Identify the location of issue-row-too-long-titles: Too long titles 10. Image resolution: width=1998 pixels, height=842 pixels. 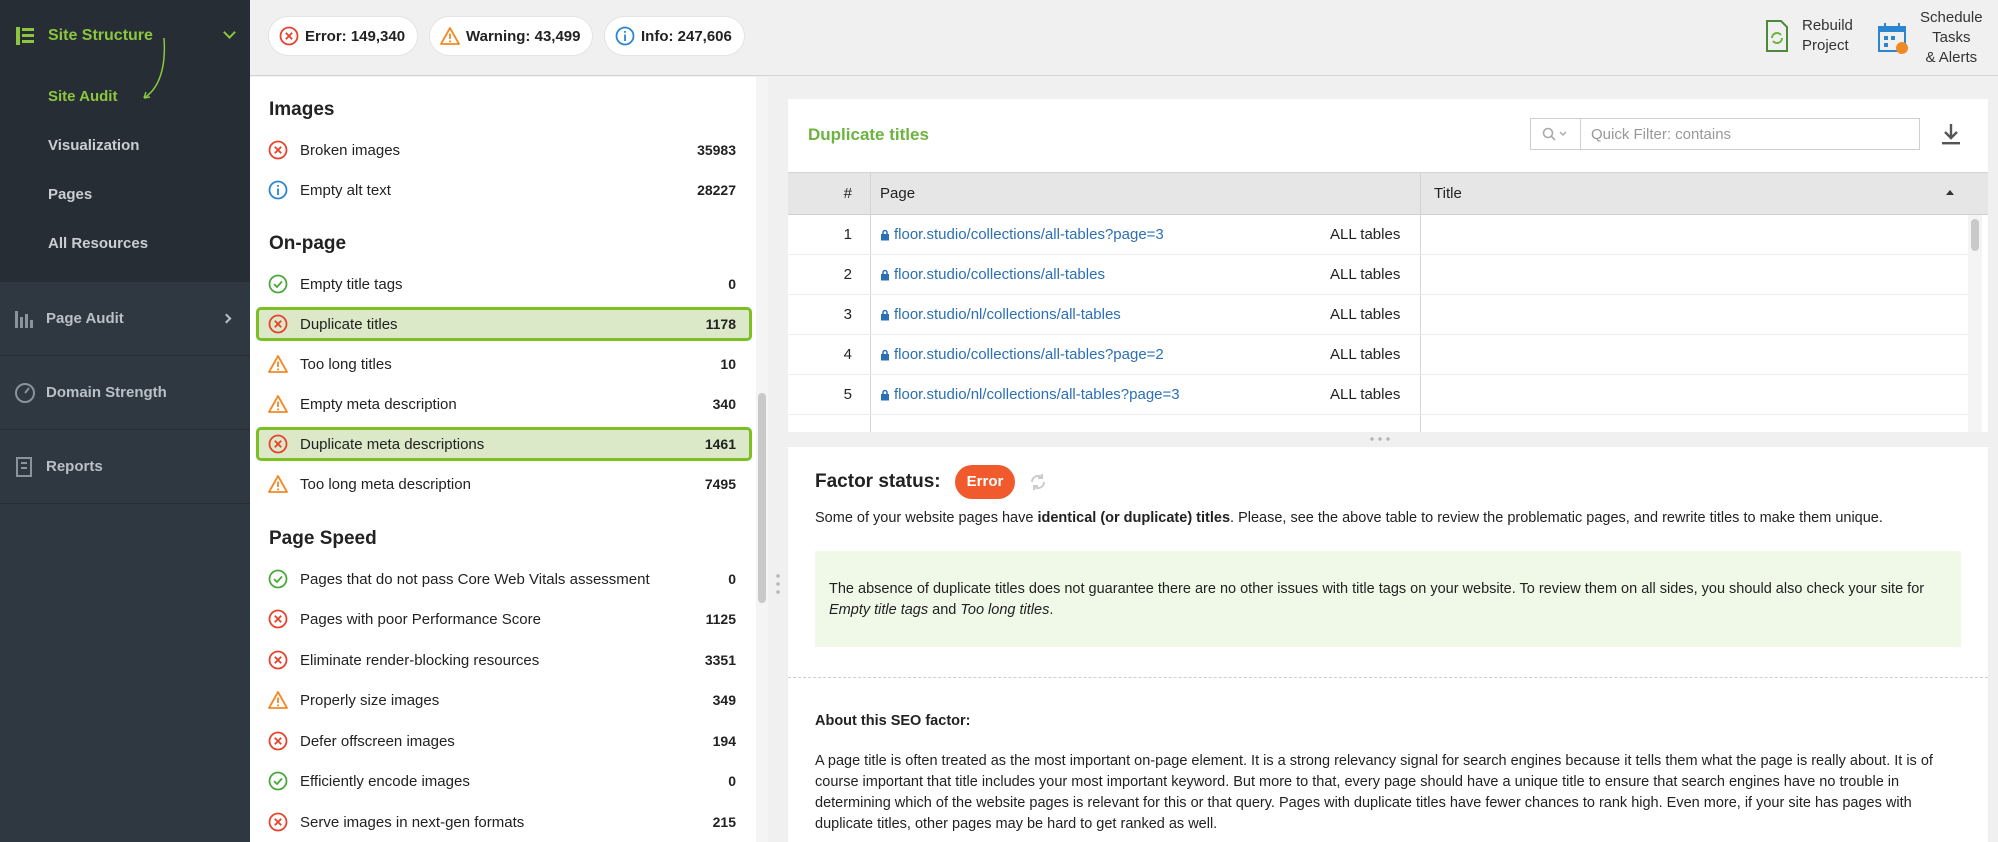
(504, 364).